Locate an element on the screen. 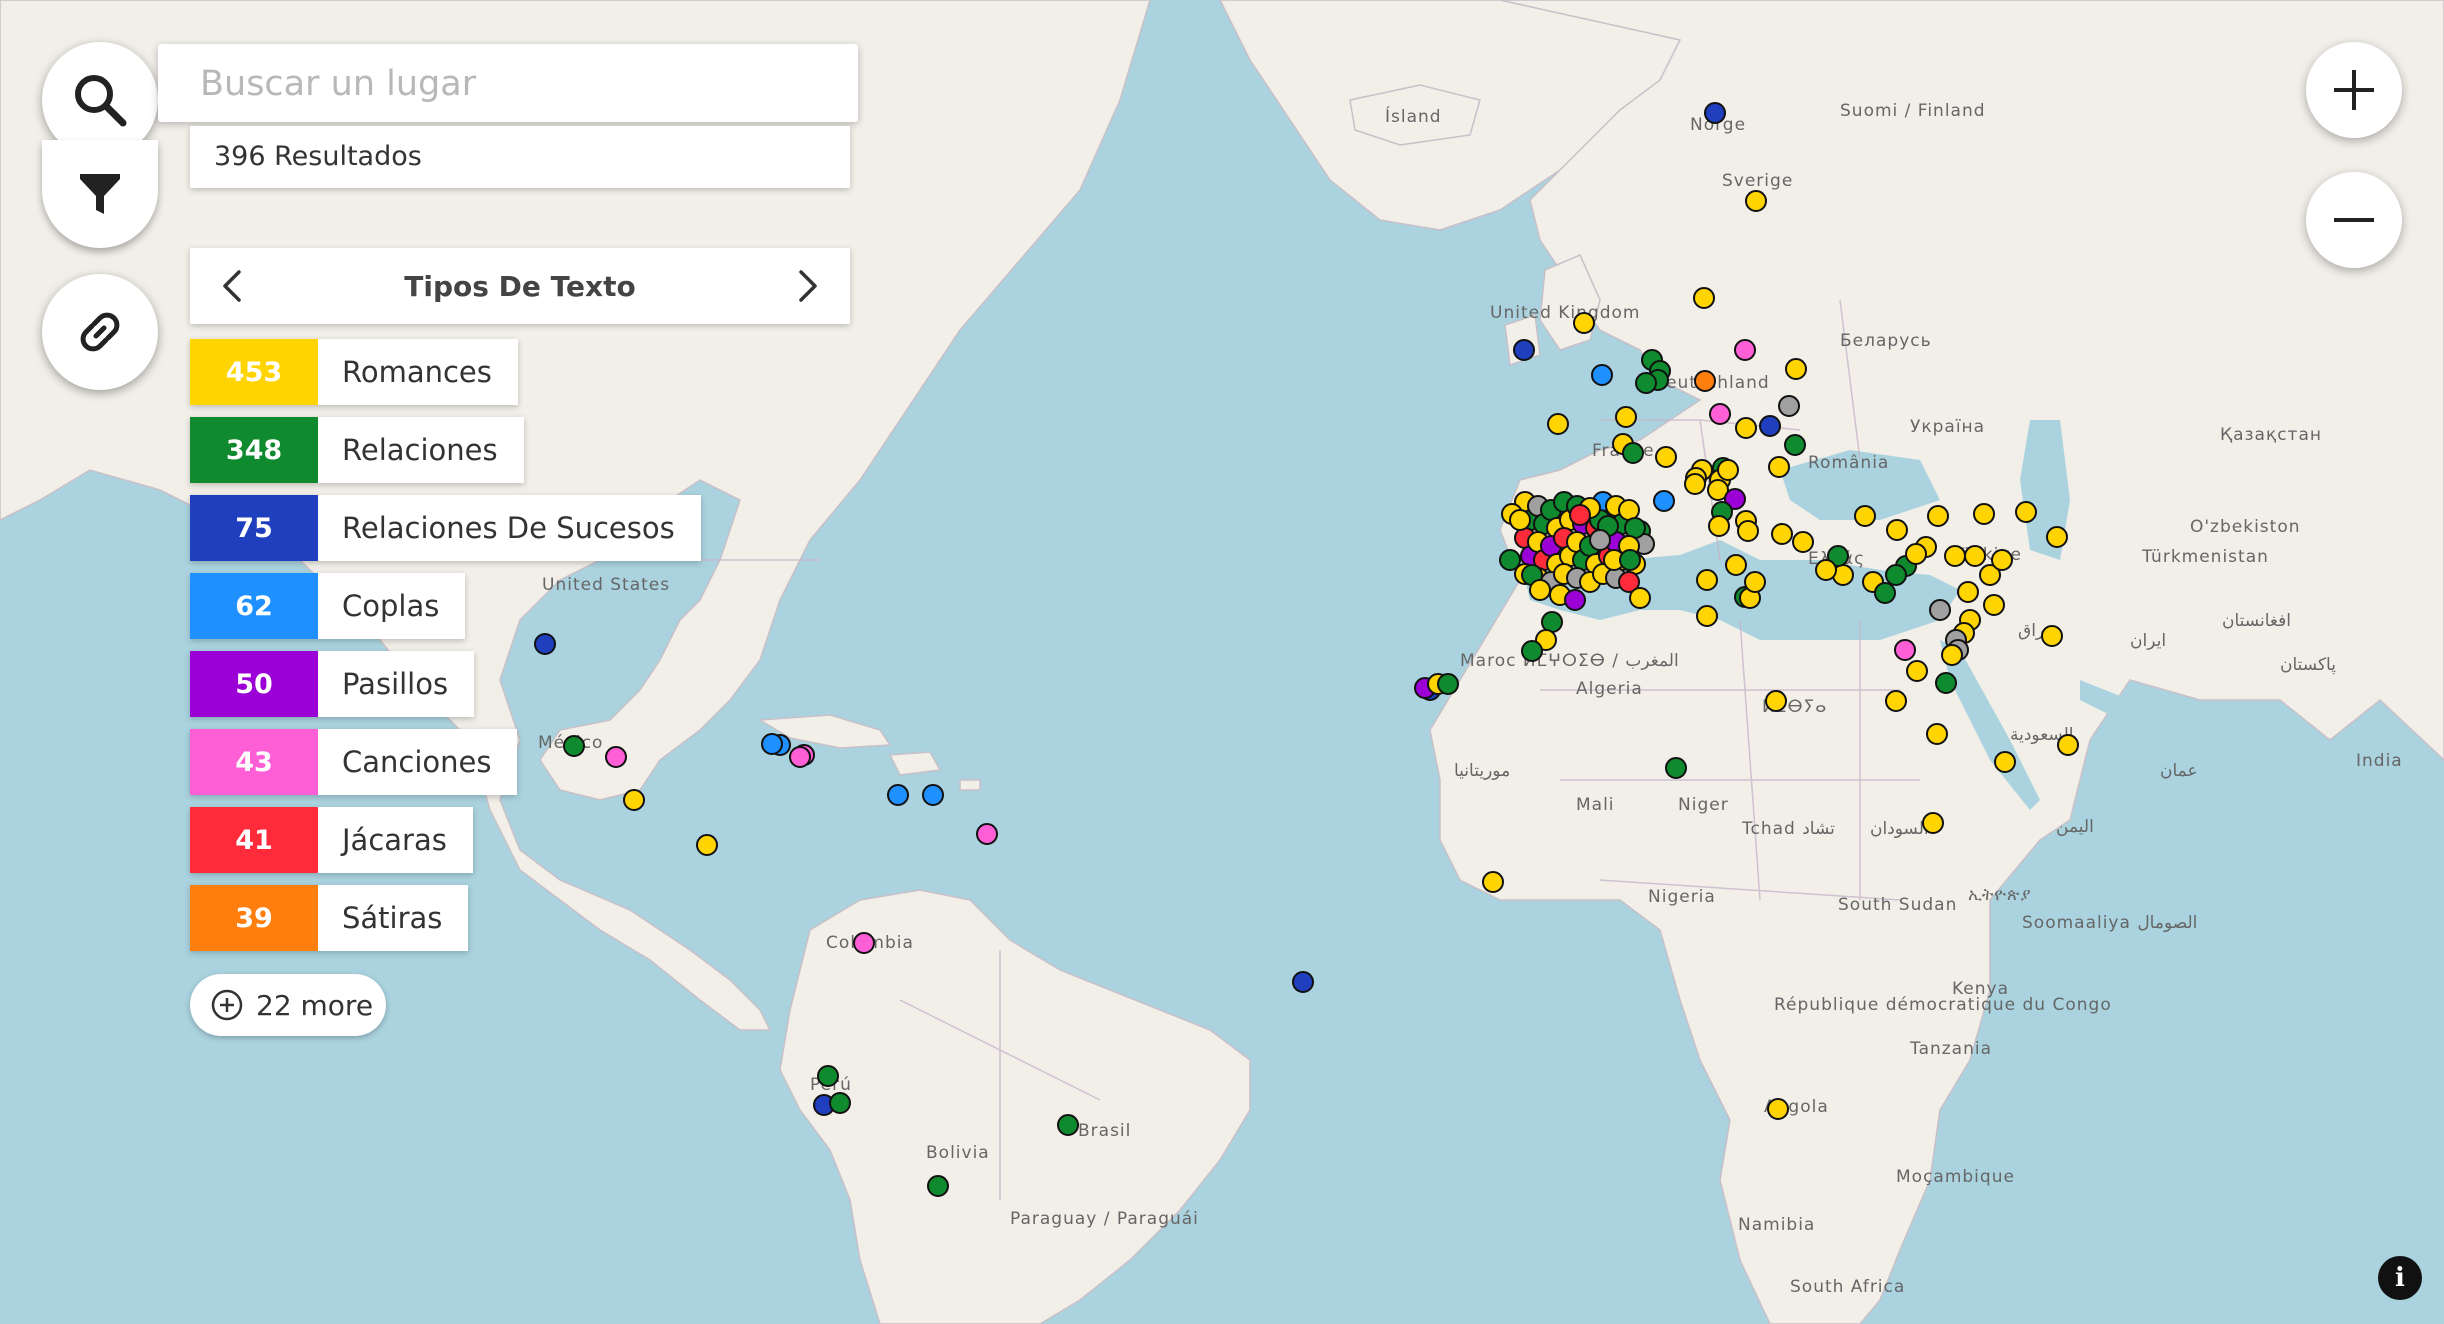  legend-item-relaciones: 348 Relaciones is located at coordinates (357, 450).